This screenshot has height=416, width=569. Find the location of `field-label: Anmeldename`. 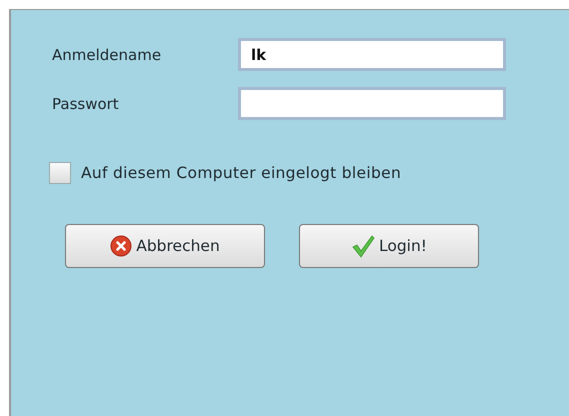

field-label: Anmeldename is located at coordinates (107, 55).